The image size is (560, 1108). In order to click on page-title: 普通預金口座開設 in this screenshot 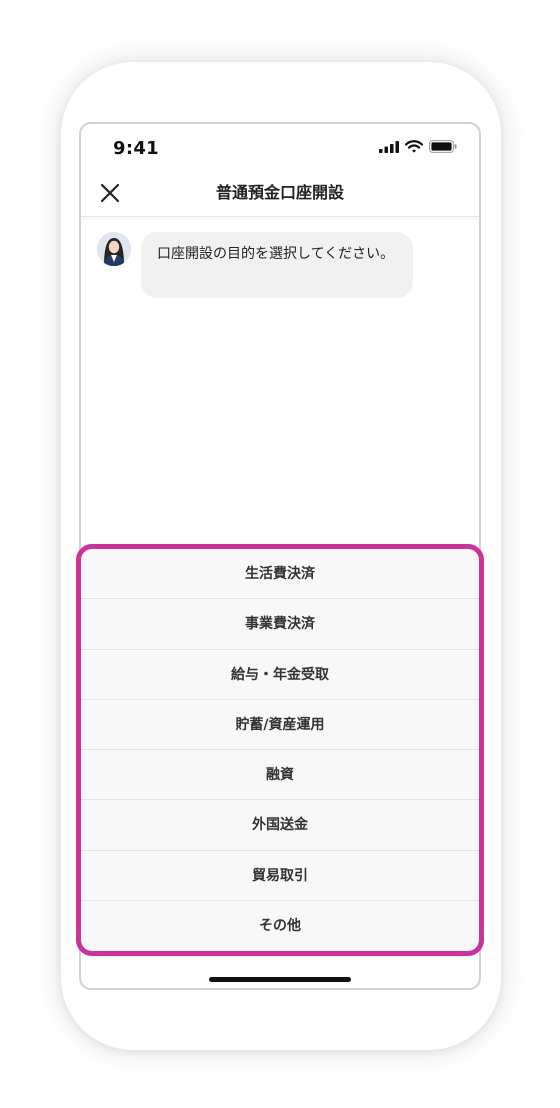, I will do `click(279, 192)`.